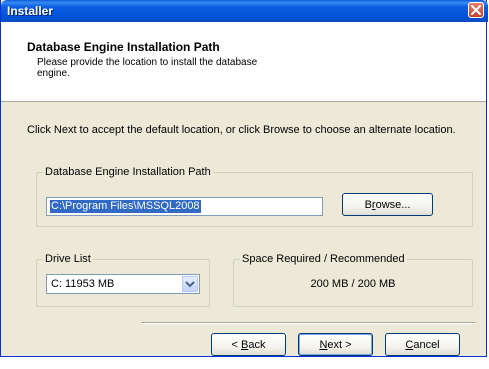 This screenshot has width=489, height=369. What do you see at coordinates (323, 259) in the screenshot?
I see `space-required-legend: Space Required / Recommended` at bounding box center [323, 259].